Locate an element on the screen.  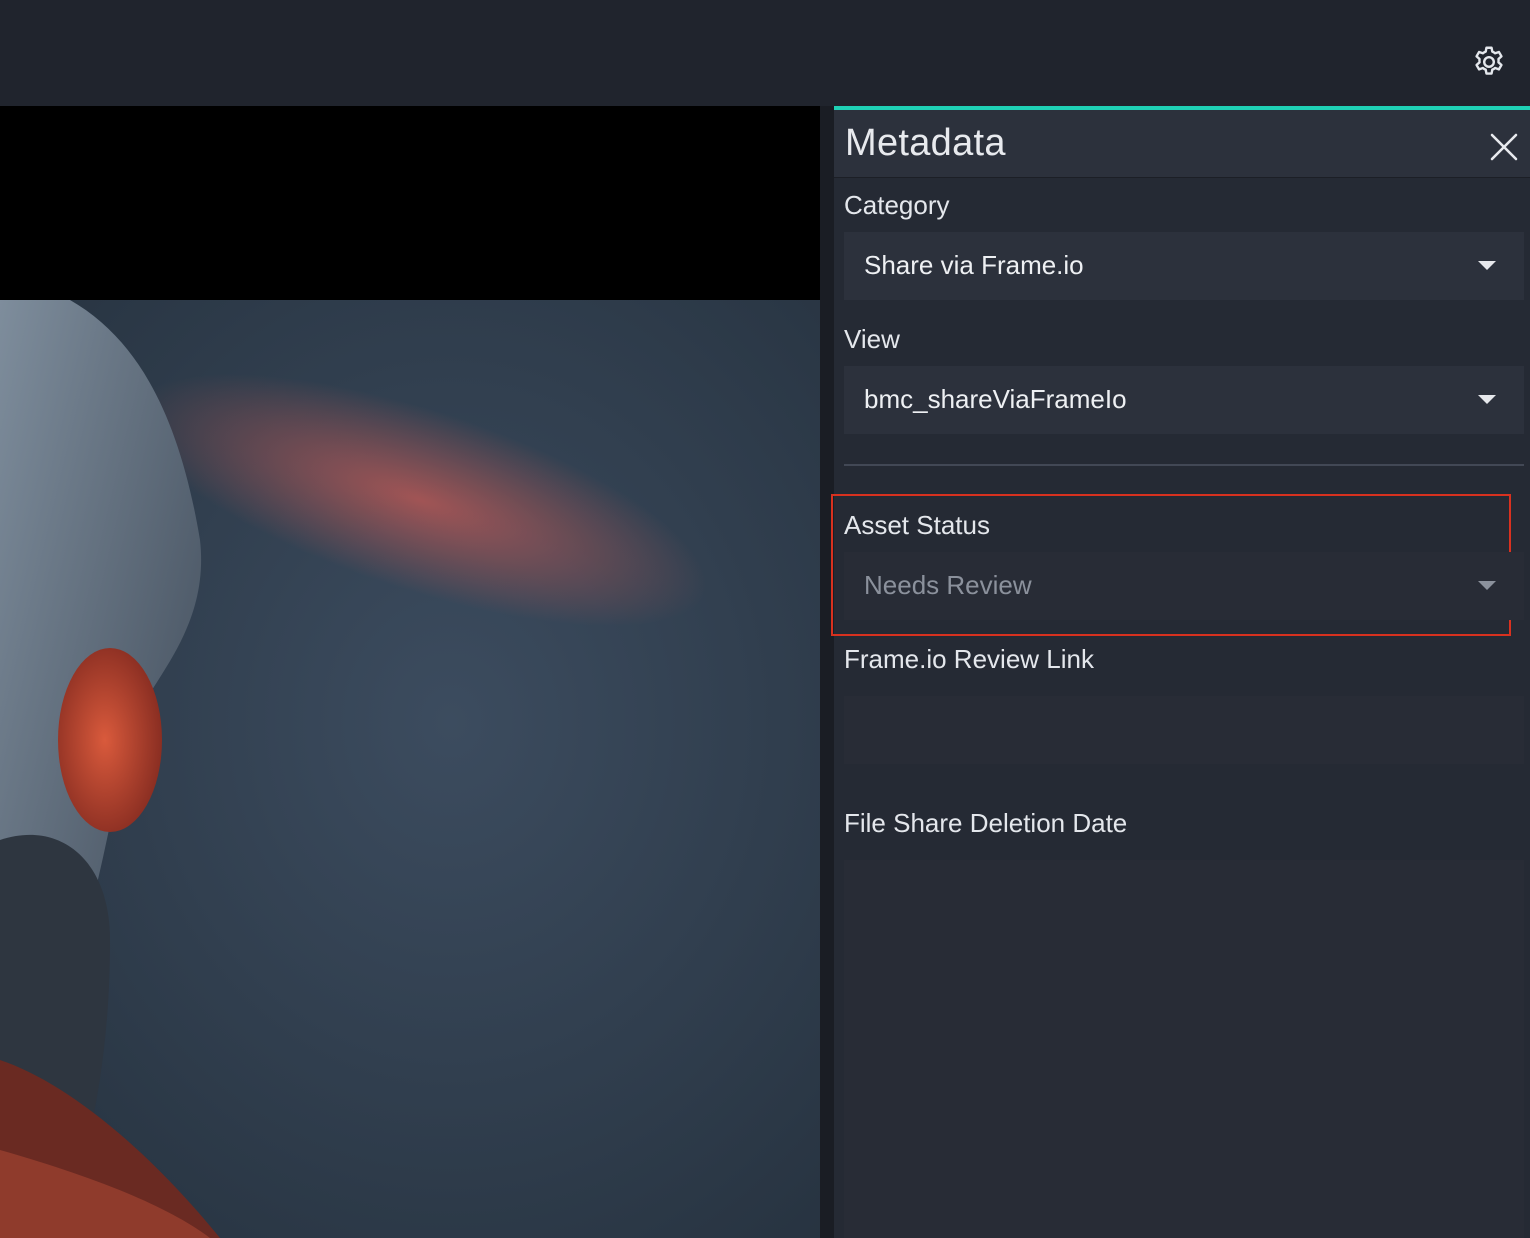
view-label: View is located at coordinates (872, 339).